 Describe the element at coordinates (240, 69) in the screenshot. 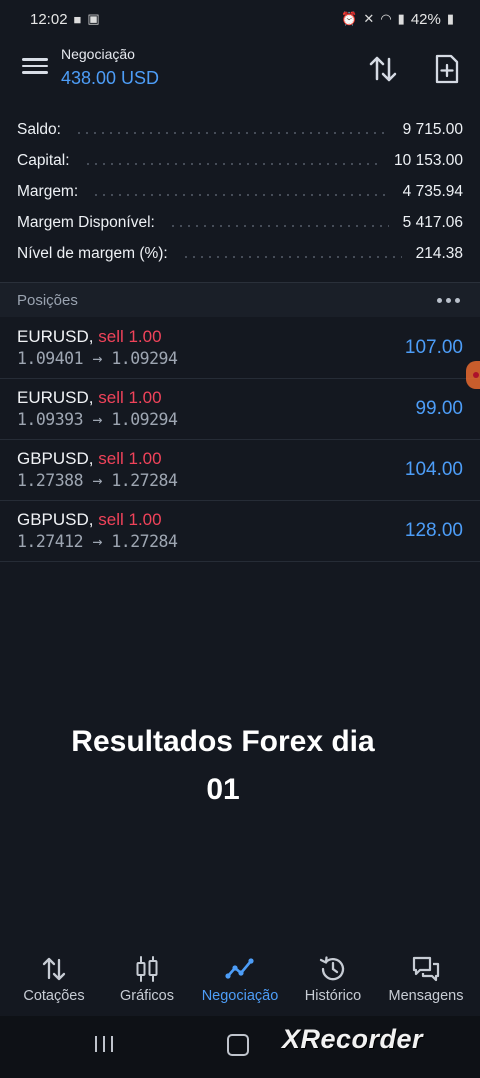

I see `app-bar: Negociação 438.00 USD` at that location.